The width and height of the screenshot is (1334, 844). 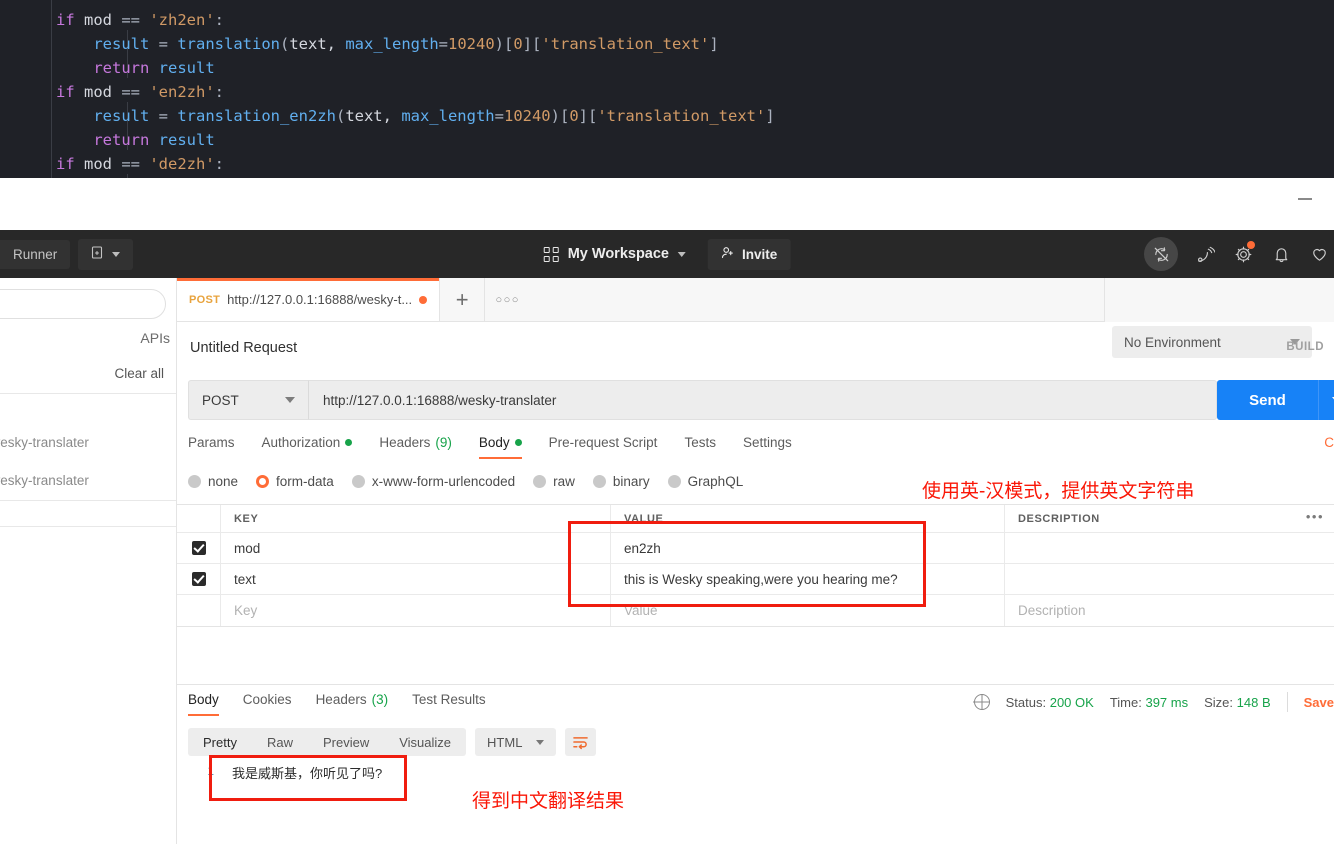 I want to click on cell-value: Value, so click(x=808, y=610).